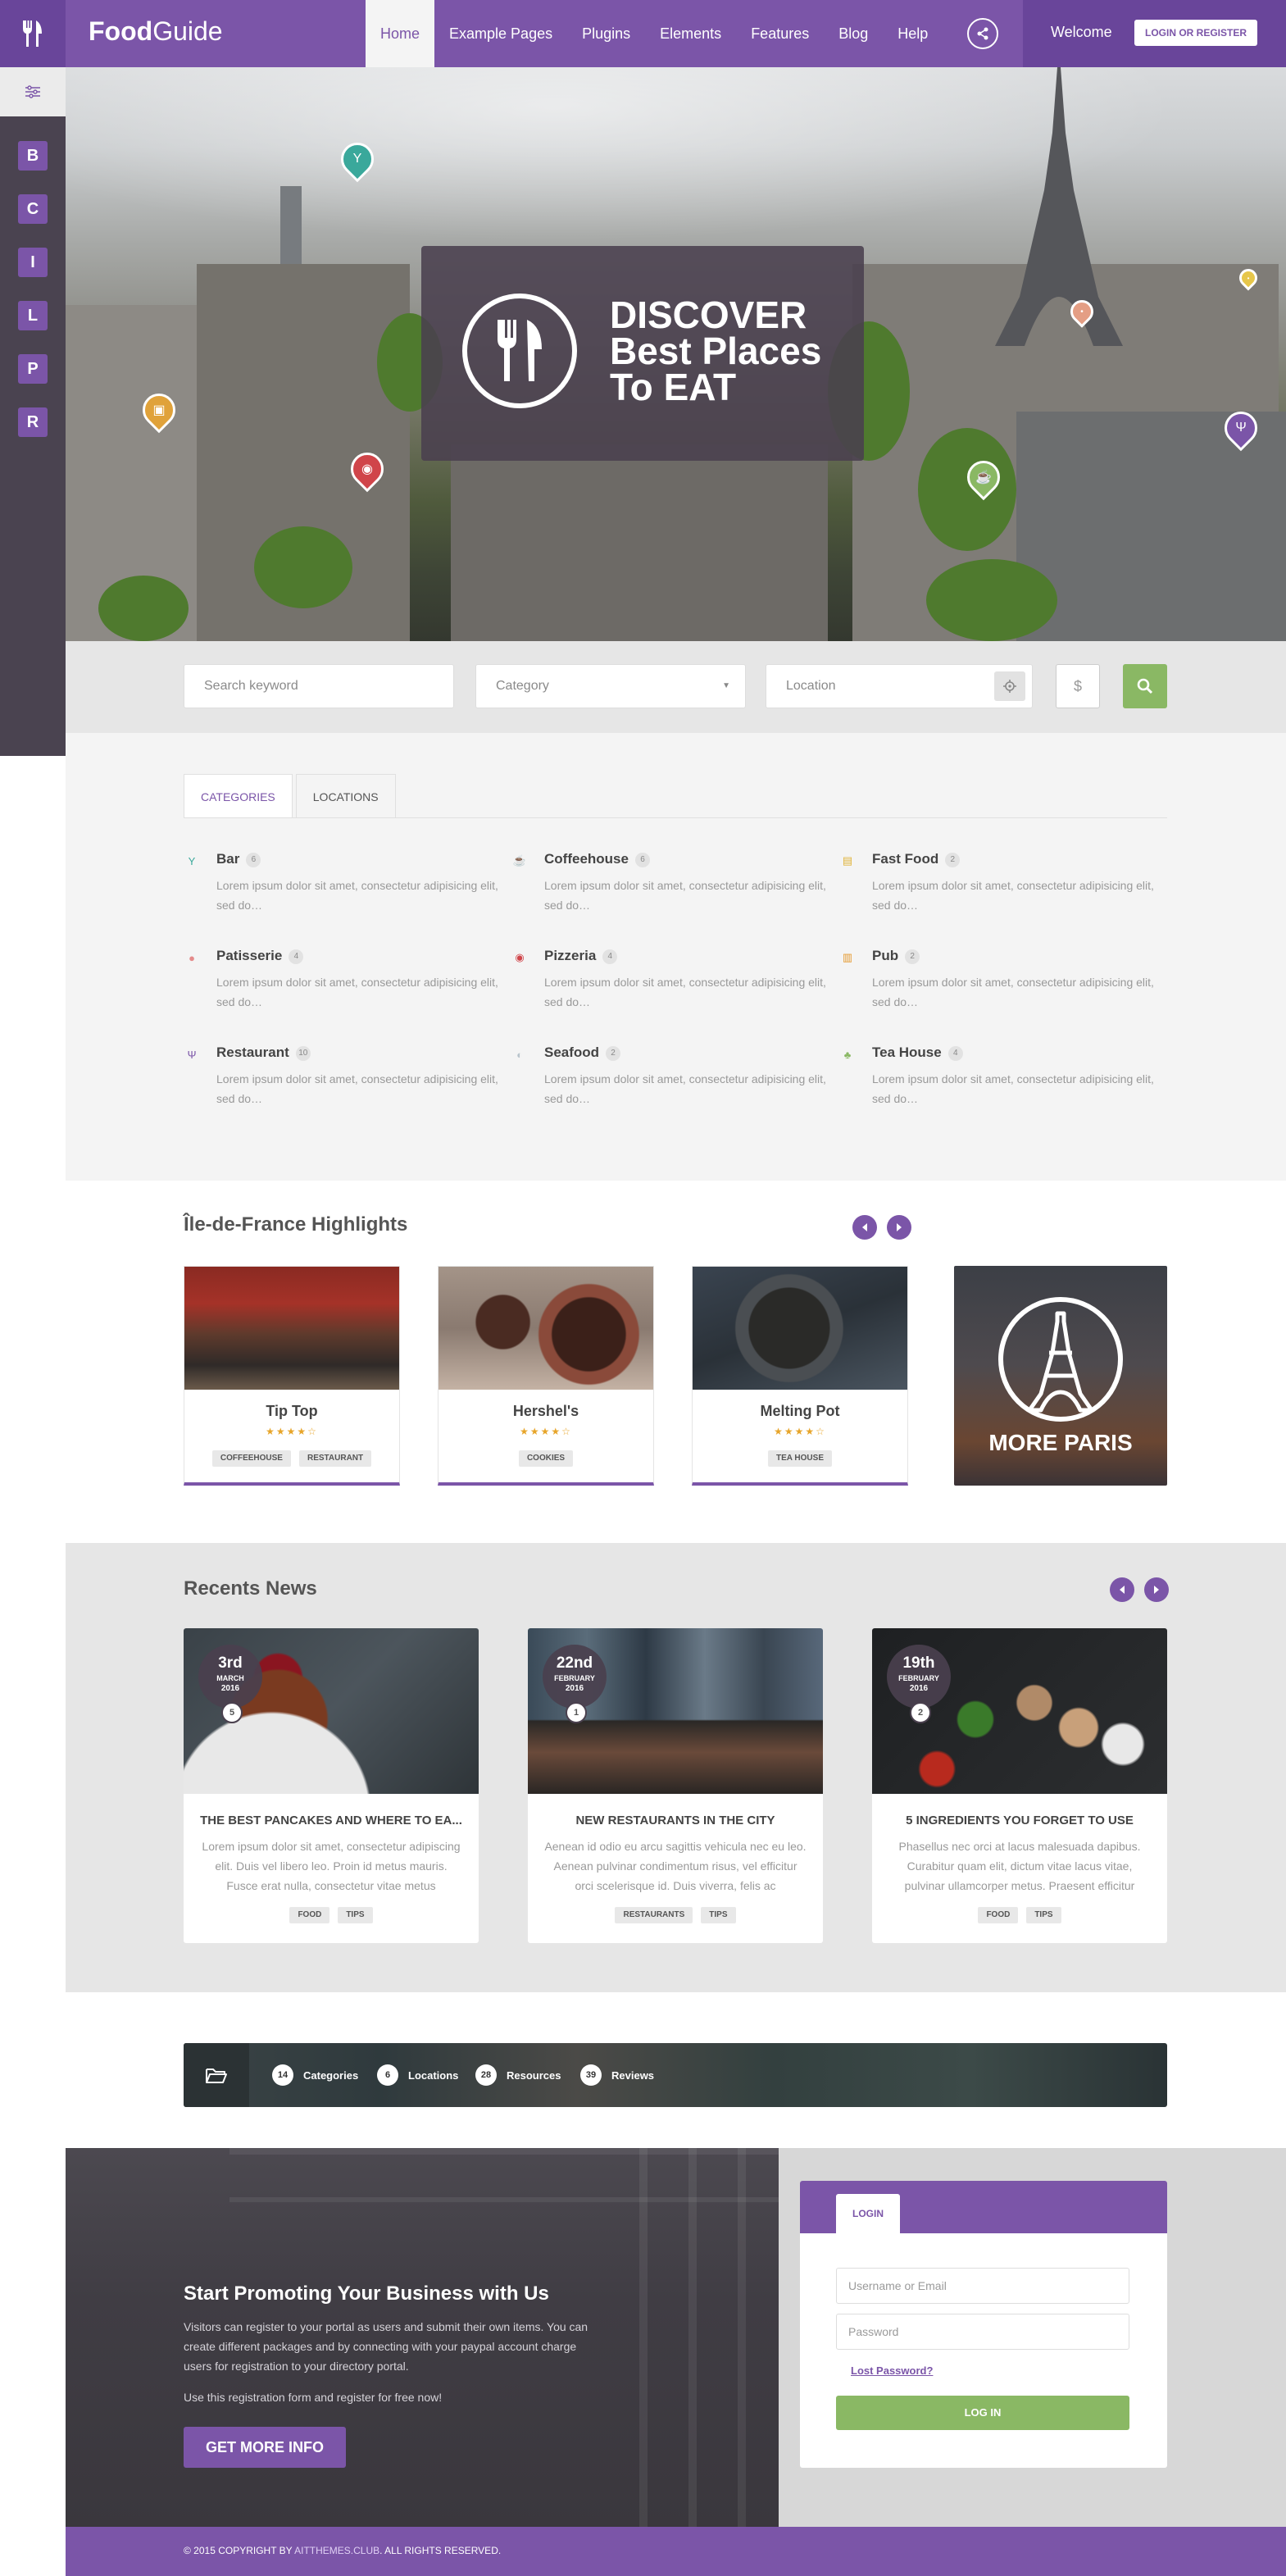 This screenshot has height=2576, width=1286. I want to click on share-button, so click(983, 33).